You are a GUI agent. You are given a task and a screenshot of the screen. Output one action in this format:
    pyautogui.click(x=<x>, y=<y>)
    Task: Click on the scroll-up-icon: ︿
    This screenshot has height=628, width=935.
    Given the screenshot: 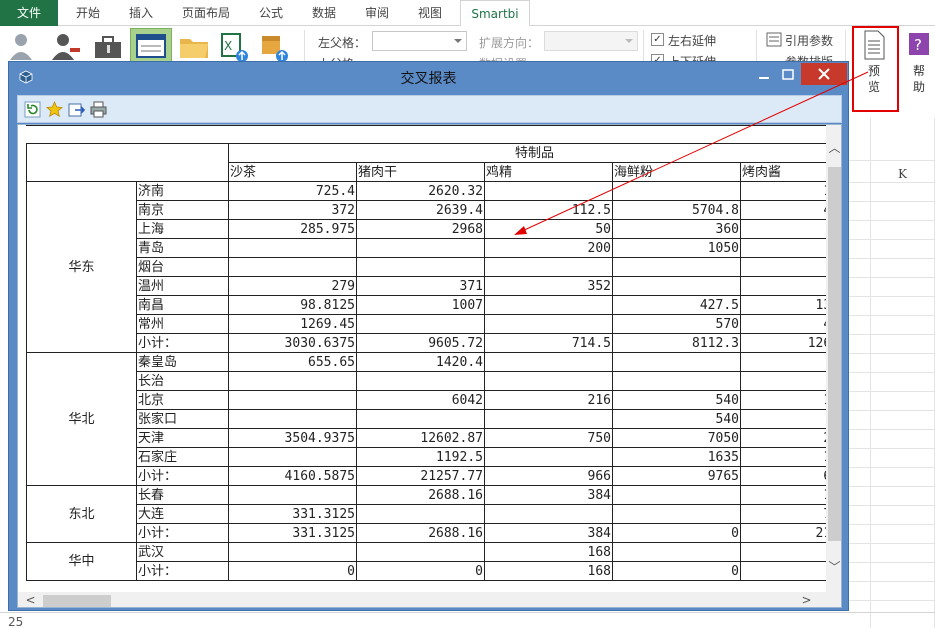 What is the action you would take?
    pyautogui.click(x=833, y=147)
    